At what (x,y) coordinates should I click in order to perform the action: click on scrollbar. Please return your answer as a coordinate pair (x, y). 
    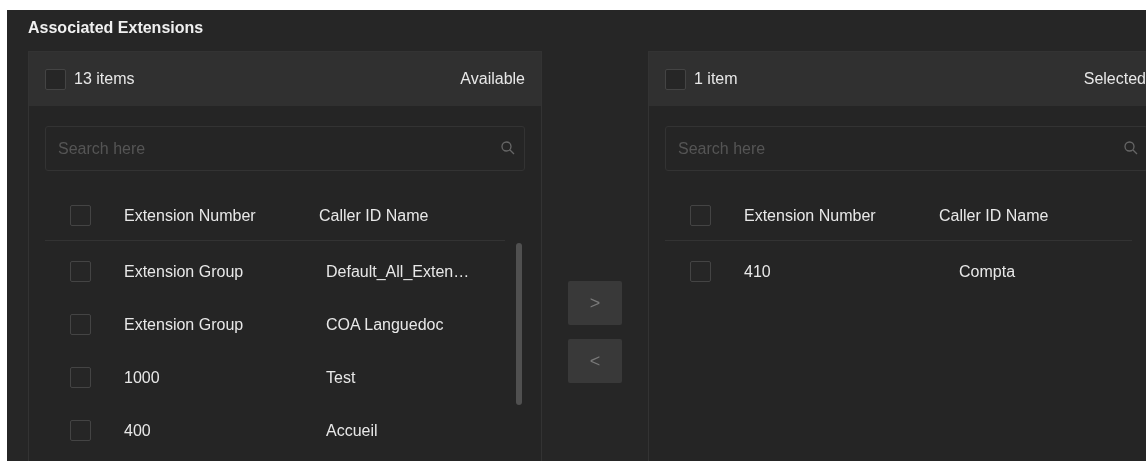
    Looking at the image, I should click on (519, 324).